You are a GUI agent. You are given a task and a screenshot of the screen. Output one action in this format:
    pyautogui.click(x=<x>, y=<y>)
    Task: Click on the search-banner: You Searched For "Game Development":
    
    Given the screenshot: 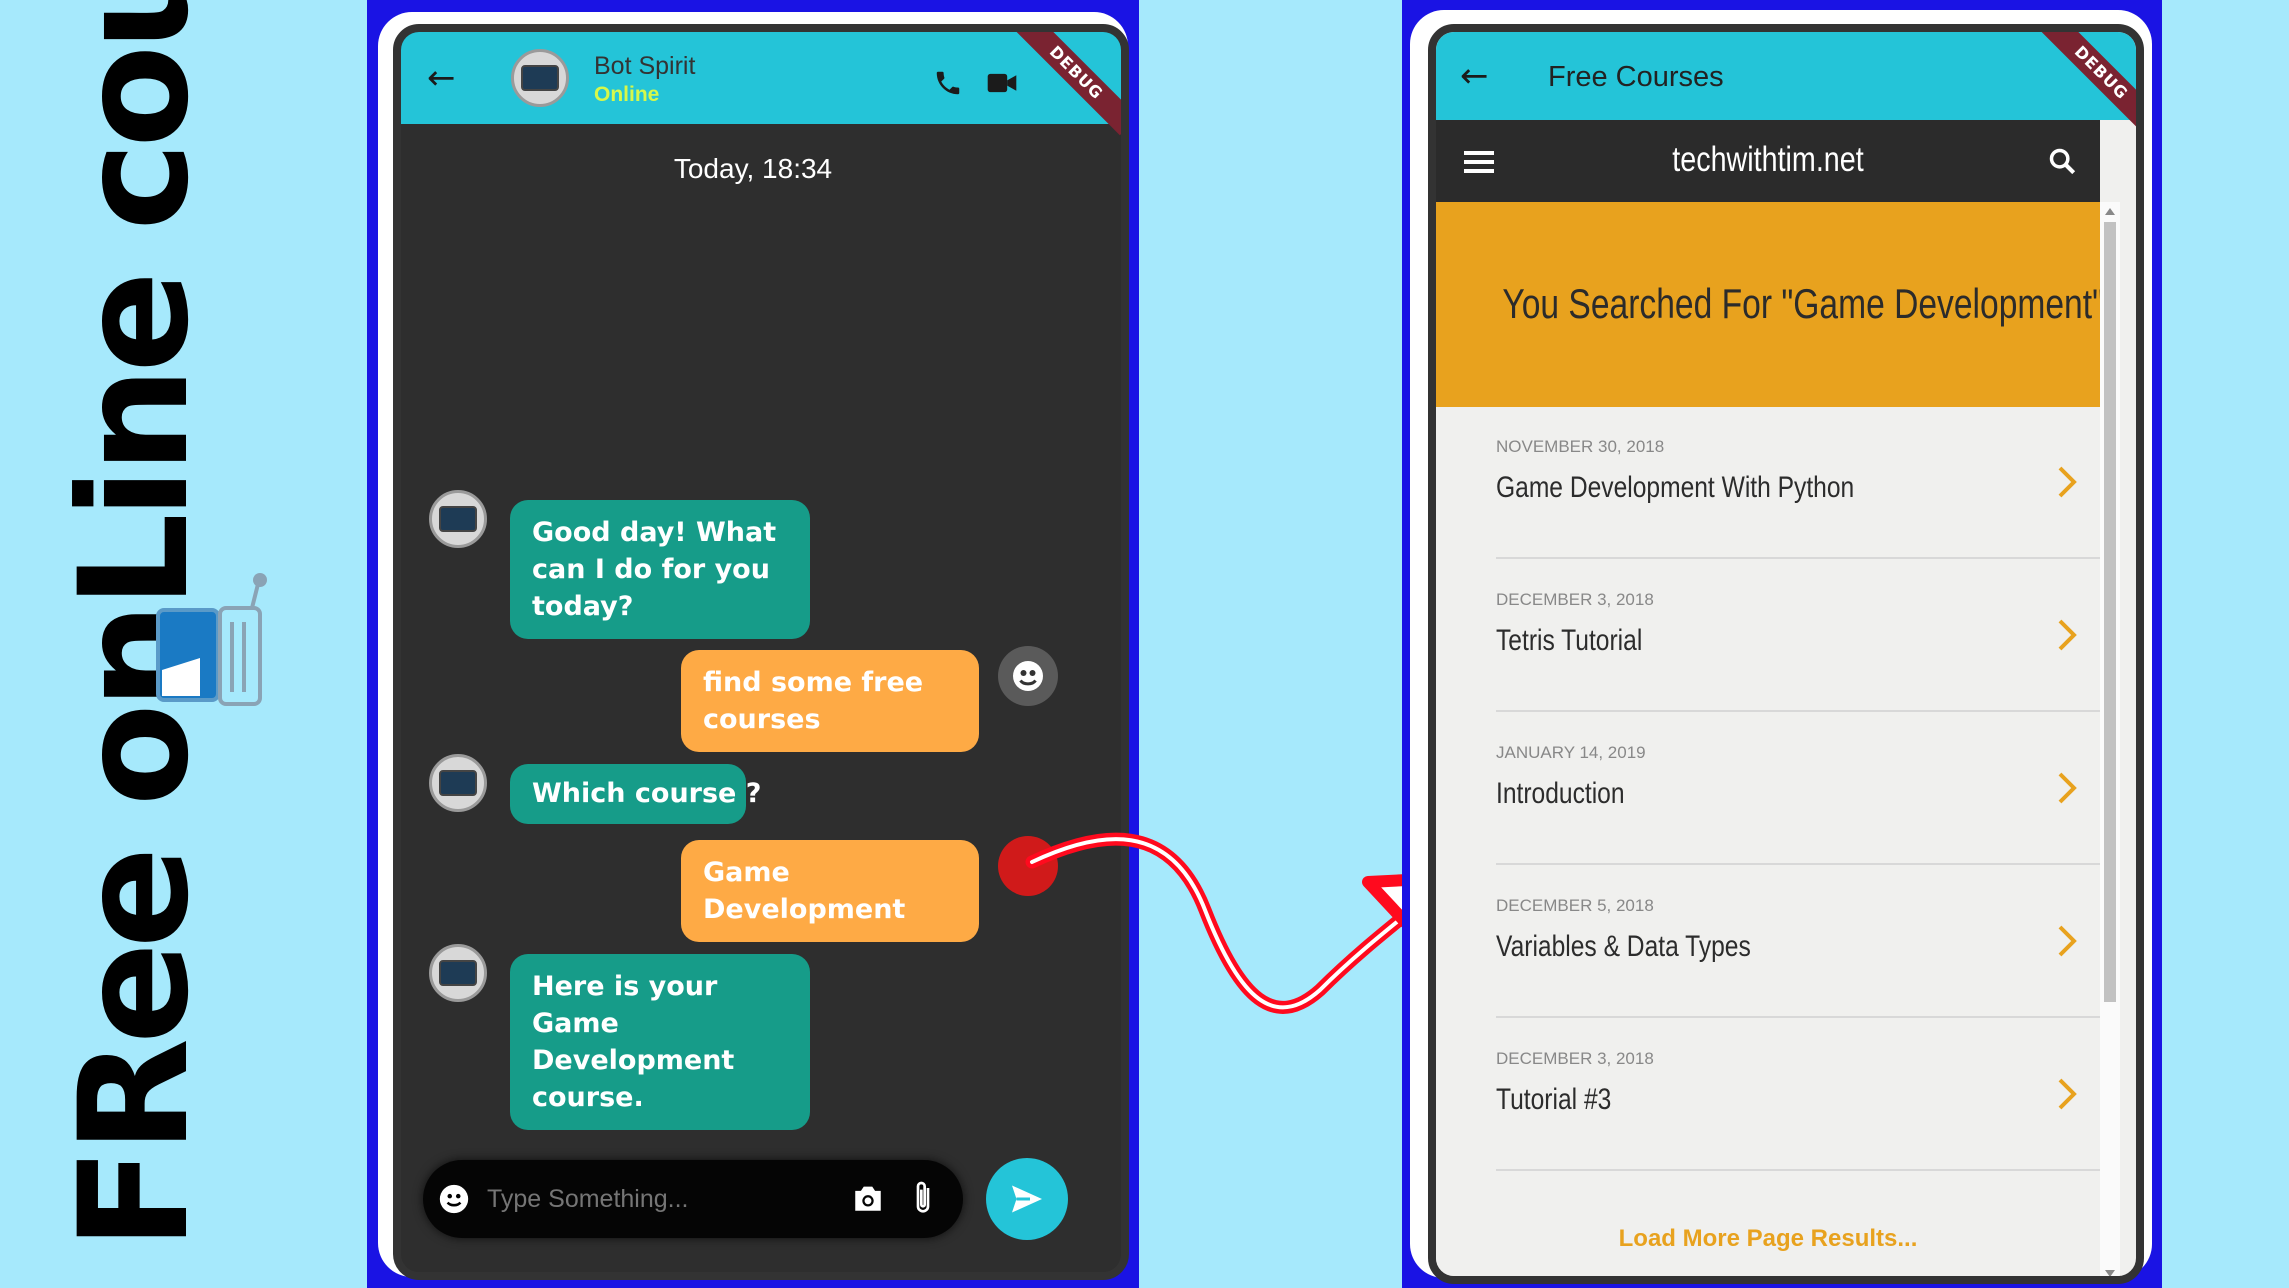 What is the action you would take?
    pyautogui.click(x=1775, y=304)
    